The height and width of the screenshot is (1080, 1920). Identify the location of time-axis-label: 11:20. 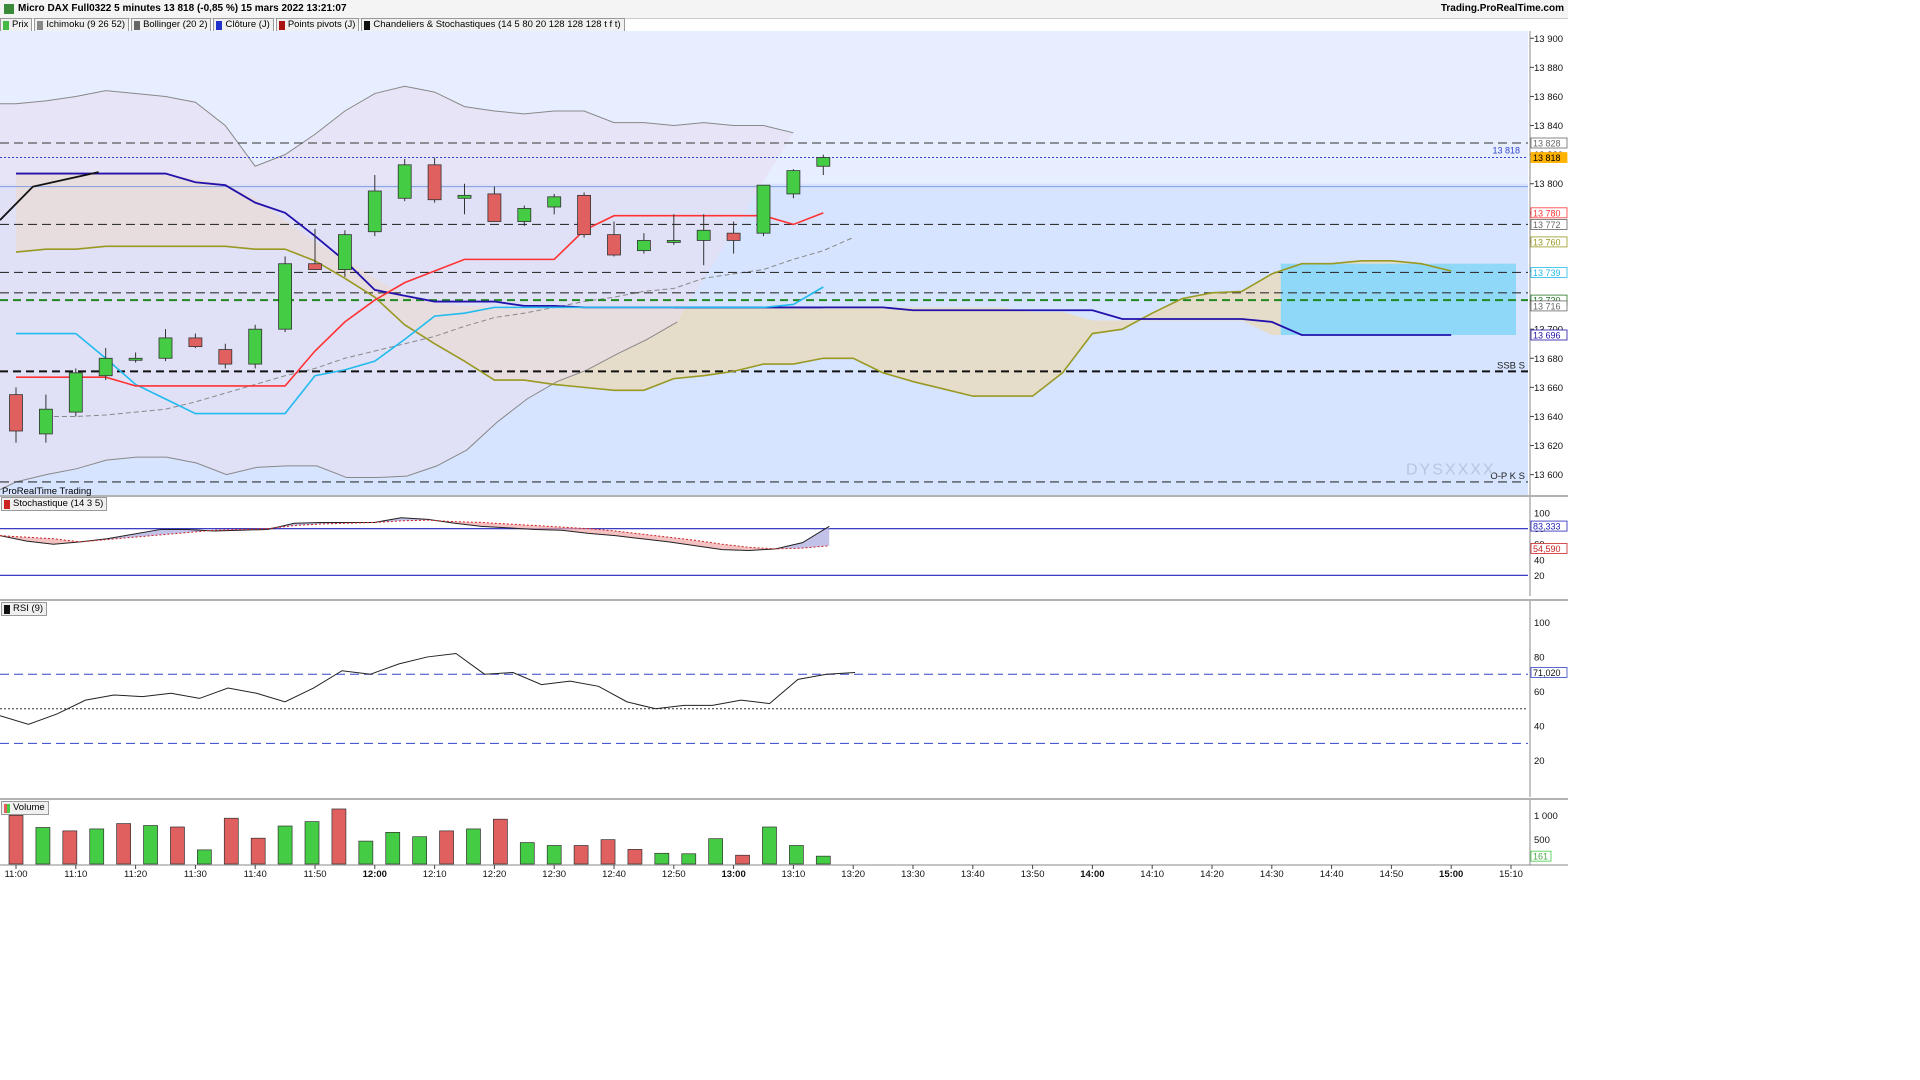
(135, 874).